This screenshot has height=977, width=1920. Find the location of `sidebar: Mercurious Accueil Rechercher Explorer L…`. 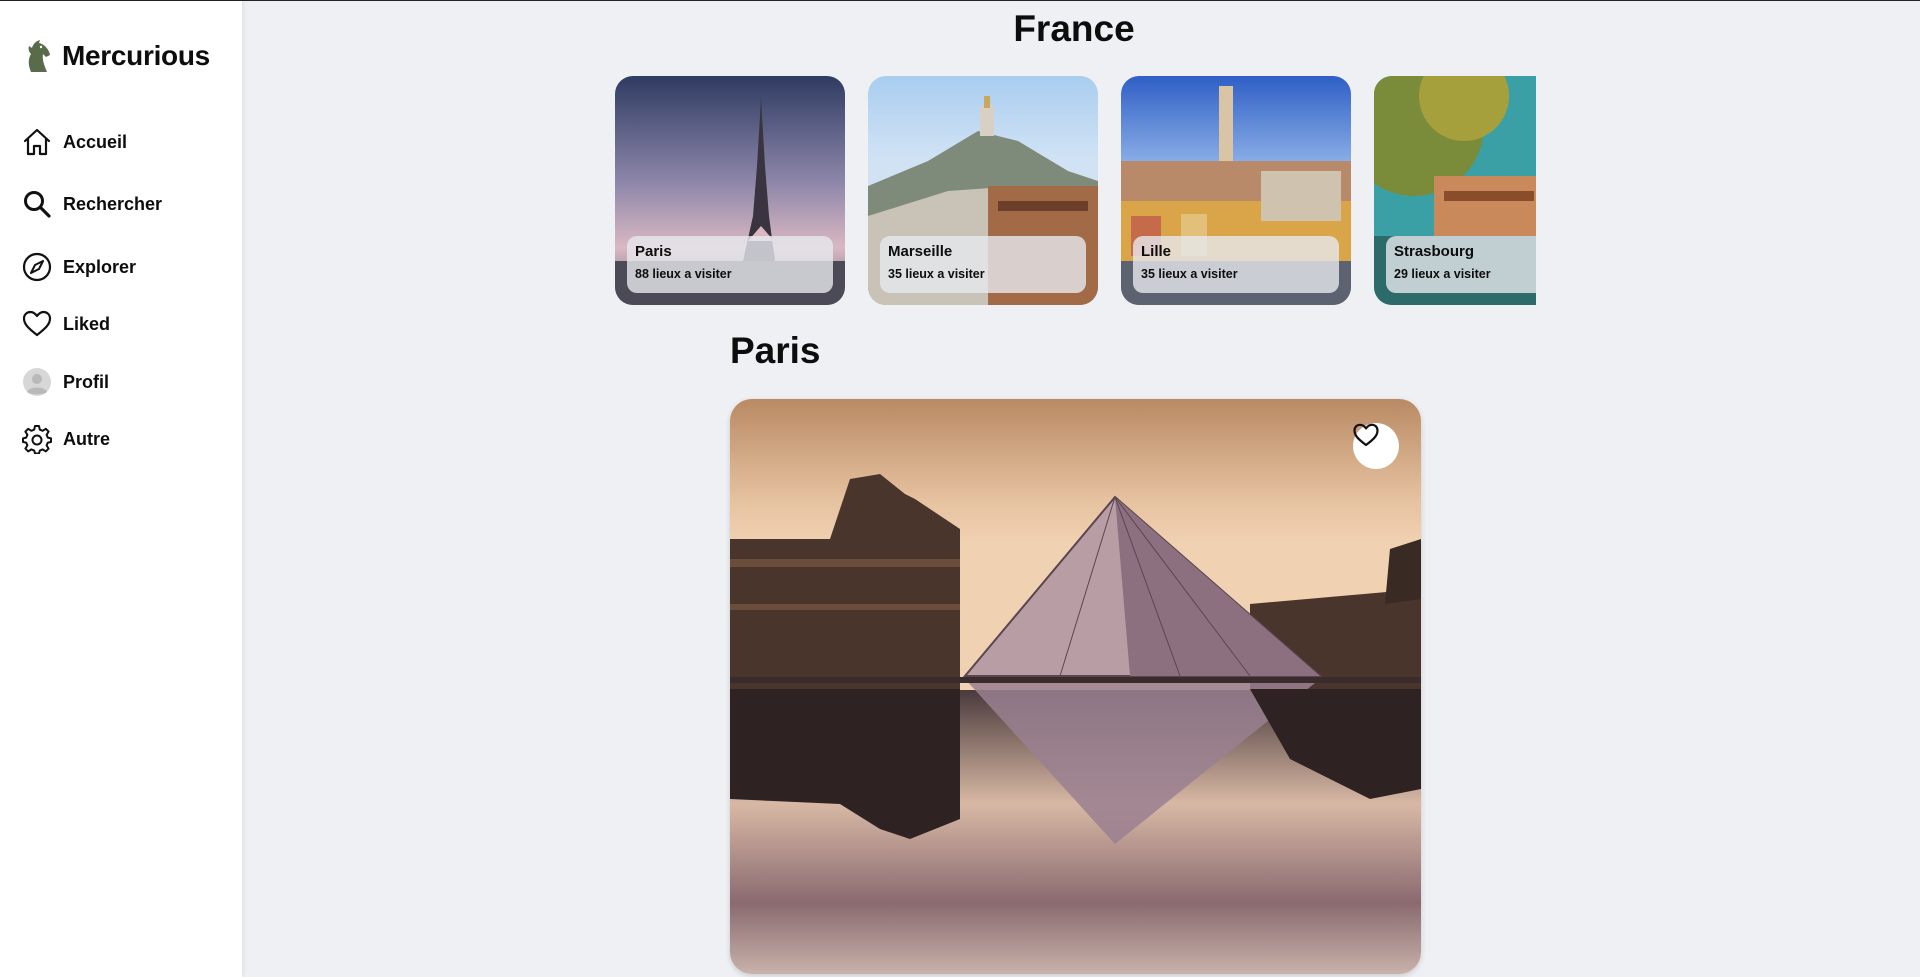

sidebar: Mercurious Accueil Rechercher Explorer L… is located at coordinates (121, 489).